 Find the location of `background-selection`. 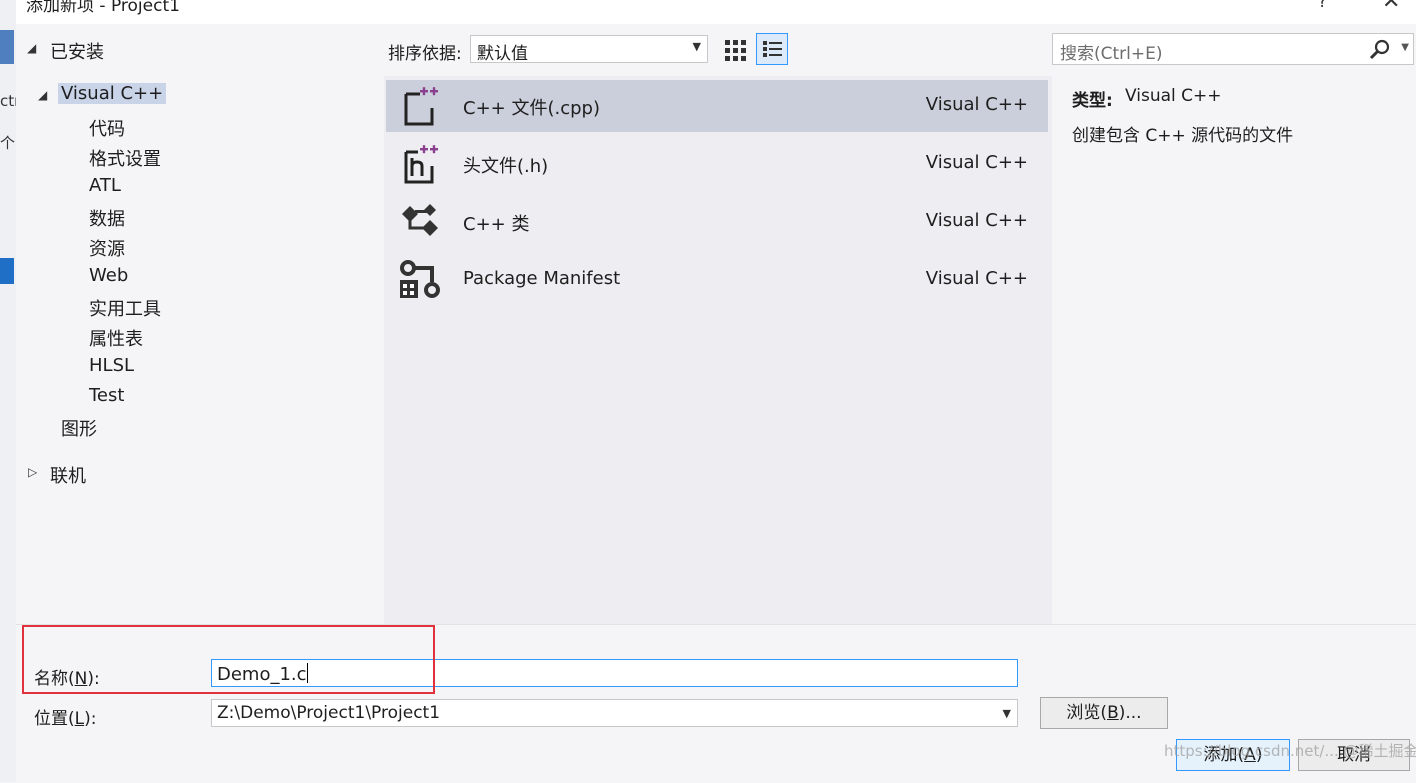

background-selection is located at coordinates (7, 271).